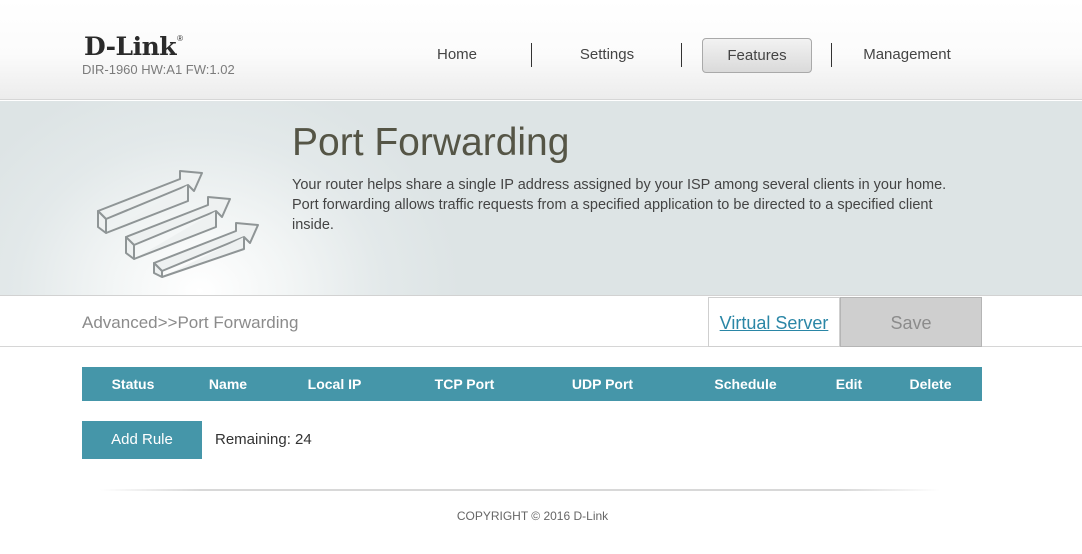 The image size is (1082, 554). What do you see at coordinates (930, 384) in the screenshot?
I see `column-header-delete: Delete` at bounding box center [930, 384].